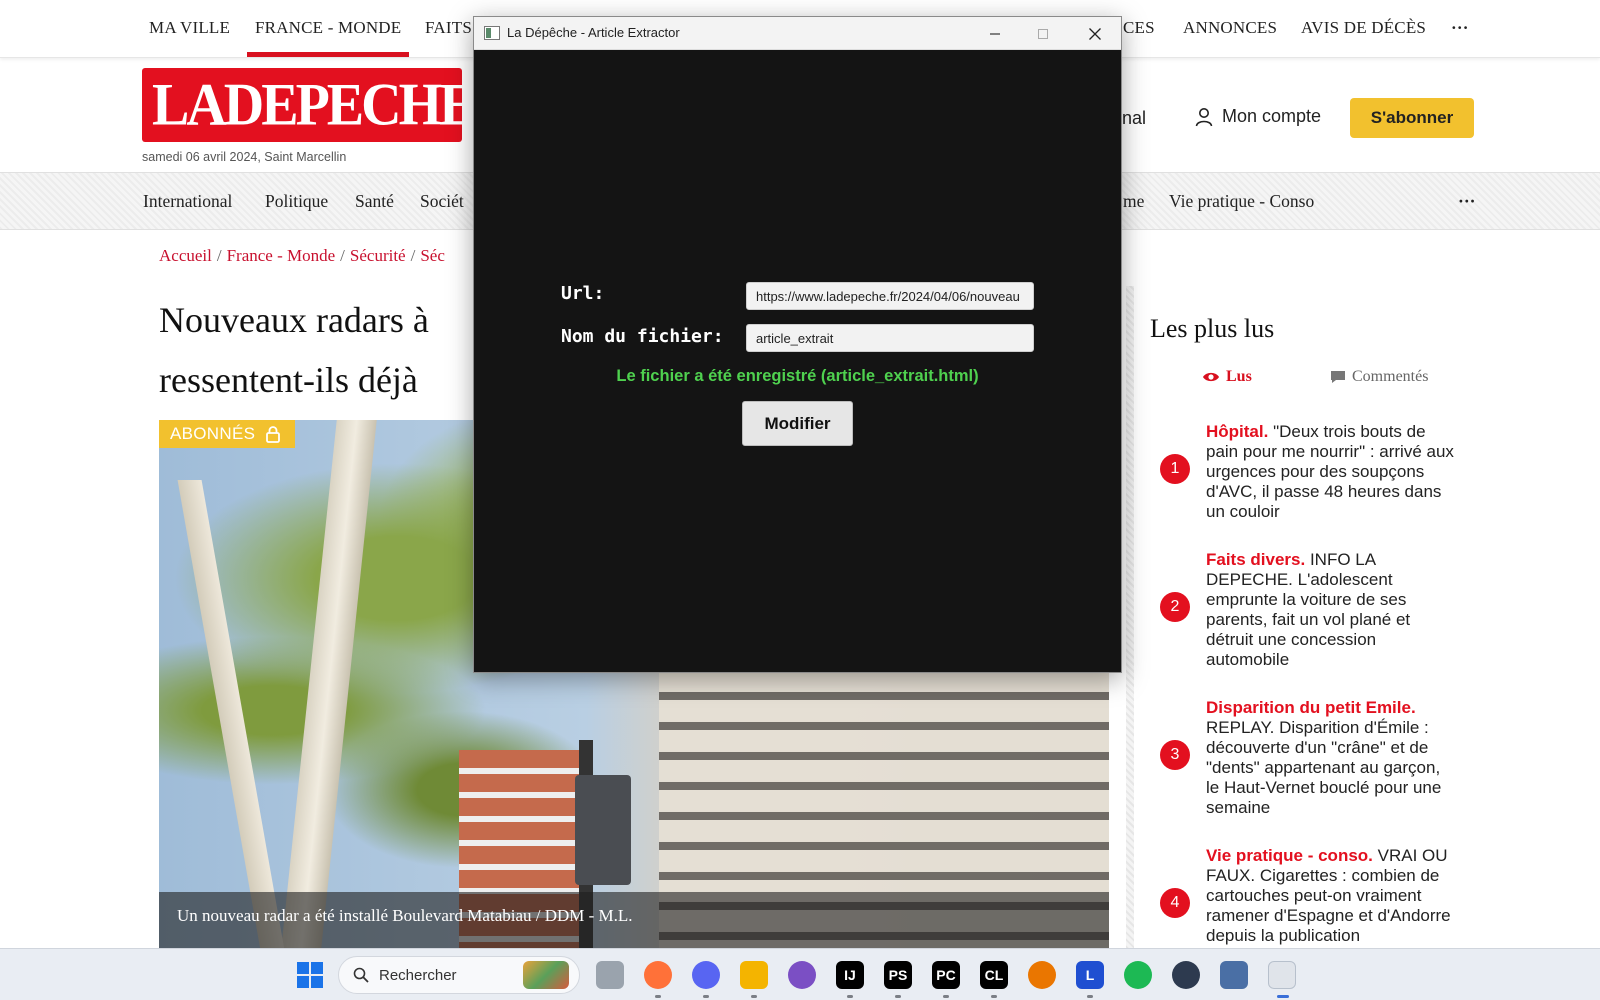  I want to click on sidebar-scroll-track, so click(1130, 617).